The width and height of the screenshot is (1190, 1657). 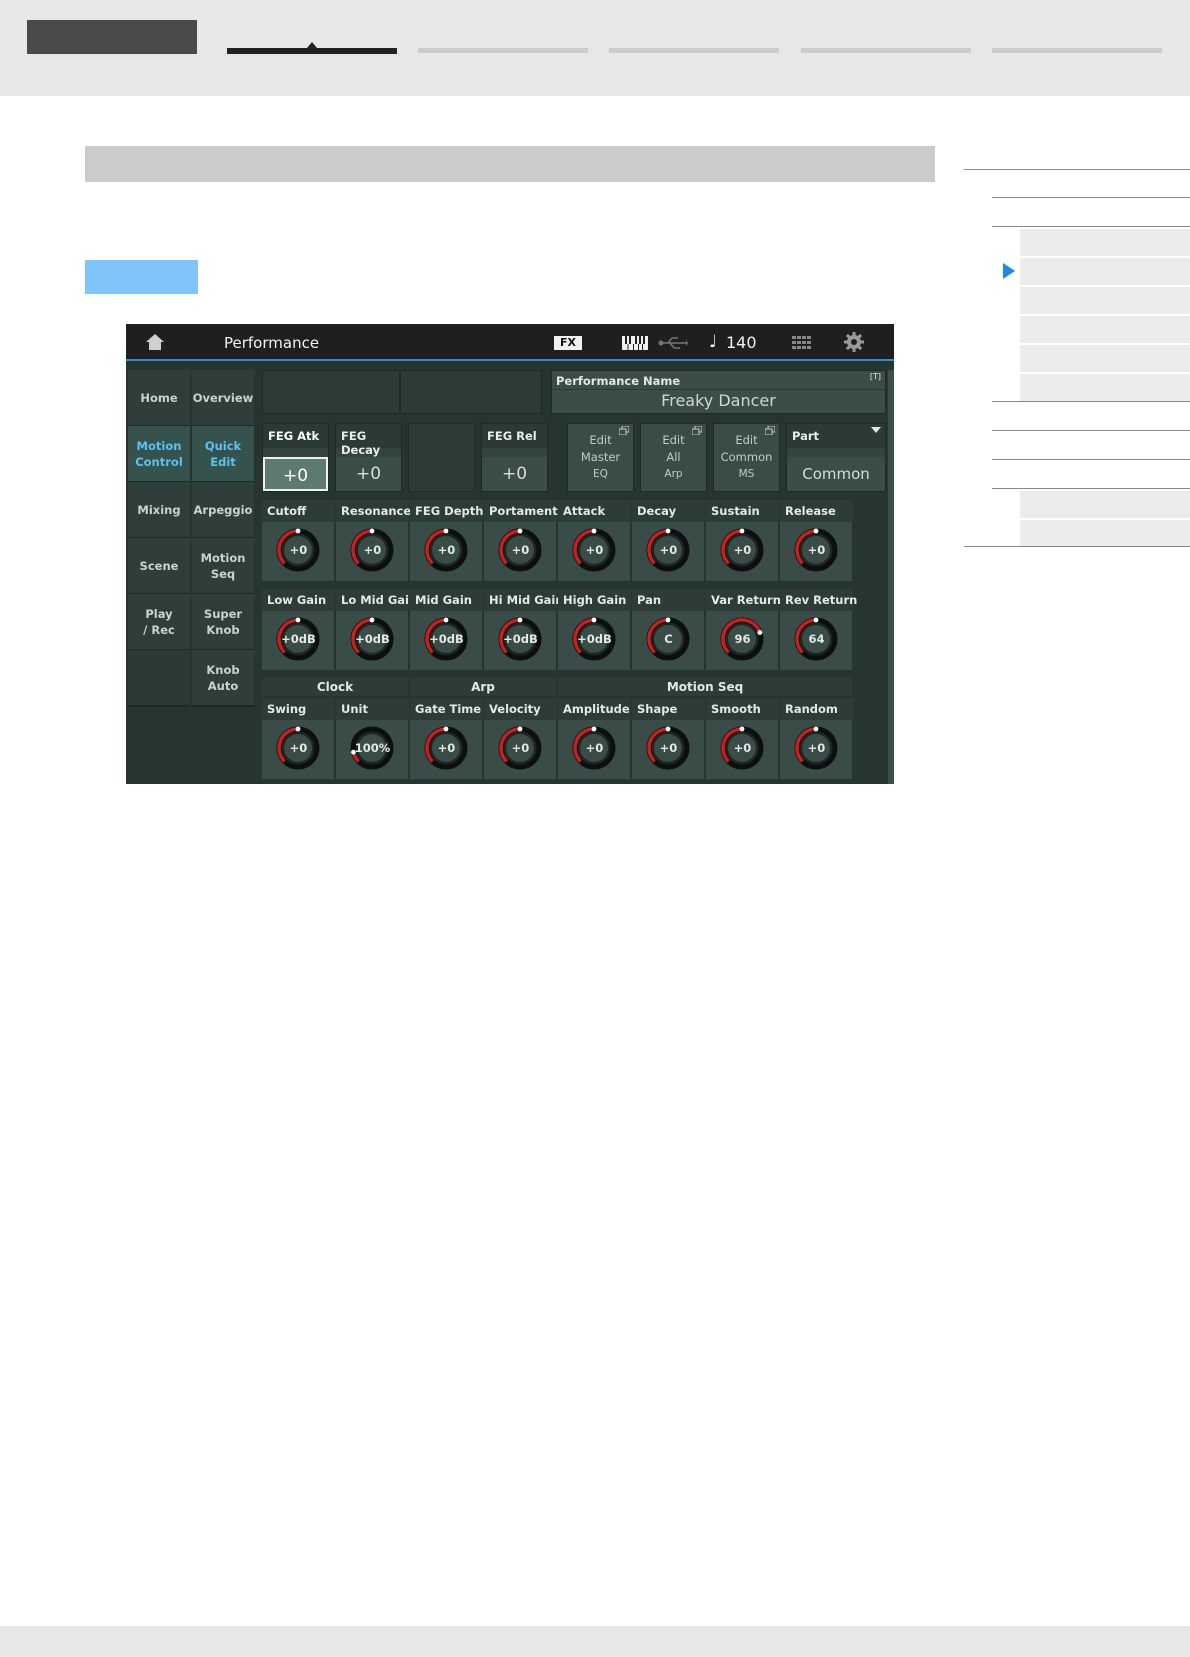 I want to click on usb-icon, so click(x=673, y=343).